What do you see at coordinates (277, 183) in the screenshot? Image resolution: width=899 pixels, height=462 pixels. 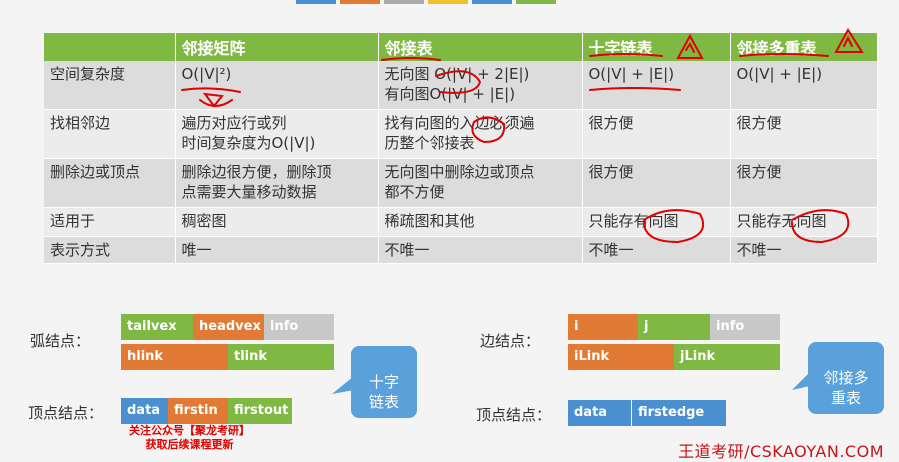 I see `table-cell: 删除边很方便，删除顶 点需要大量移动数据` at bounding box center [277, 183].